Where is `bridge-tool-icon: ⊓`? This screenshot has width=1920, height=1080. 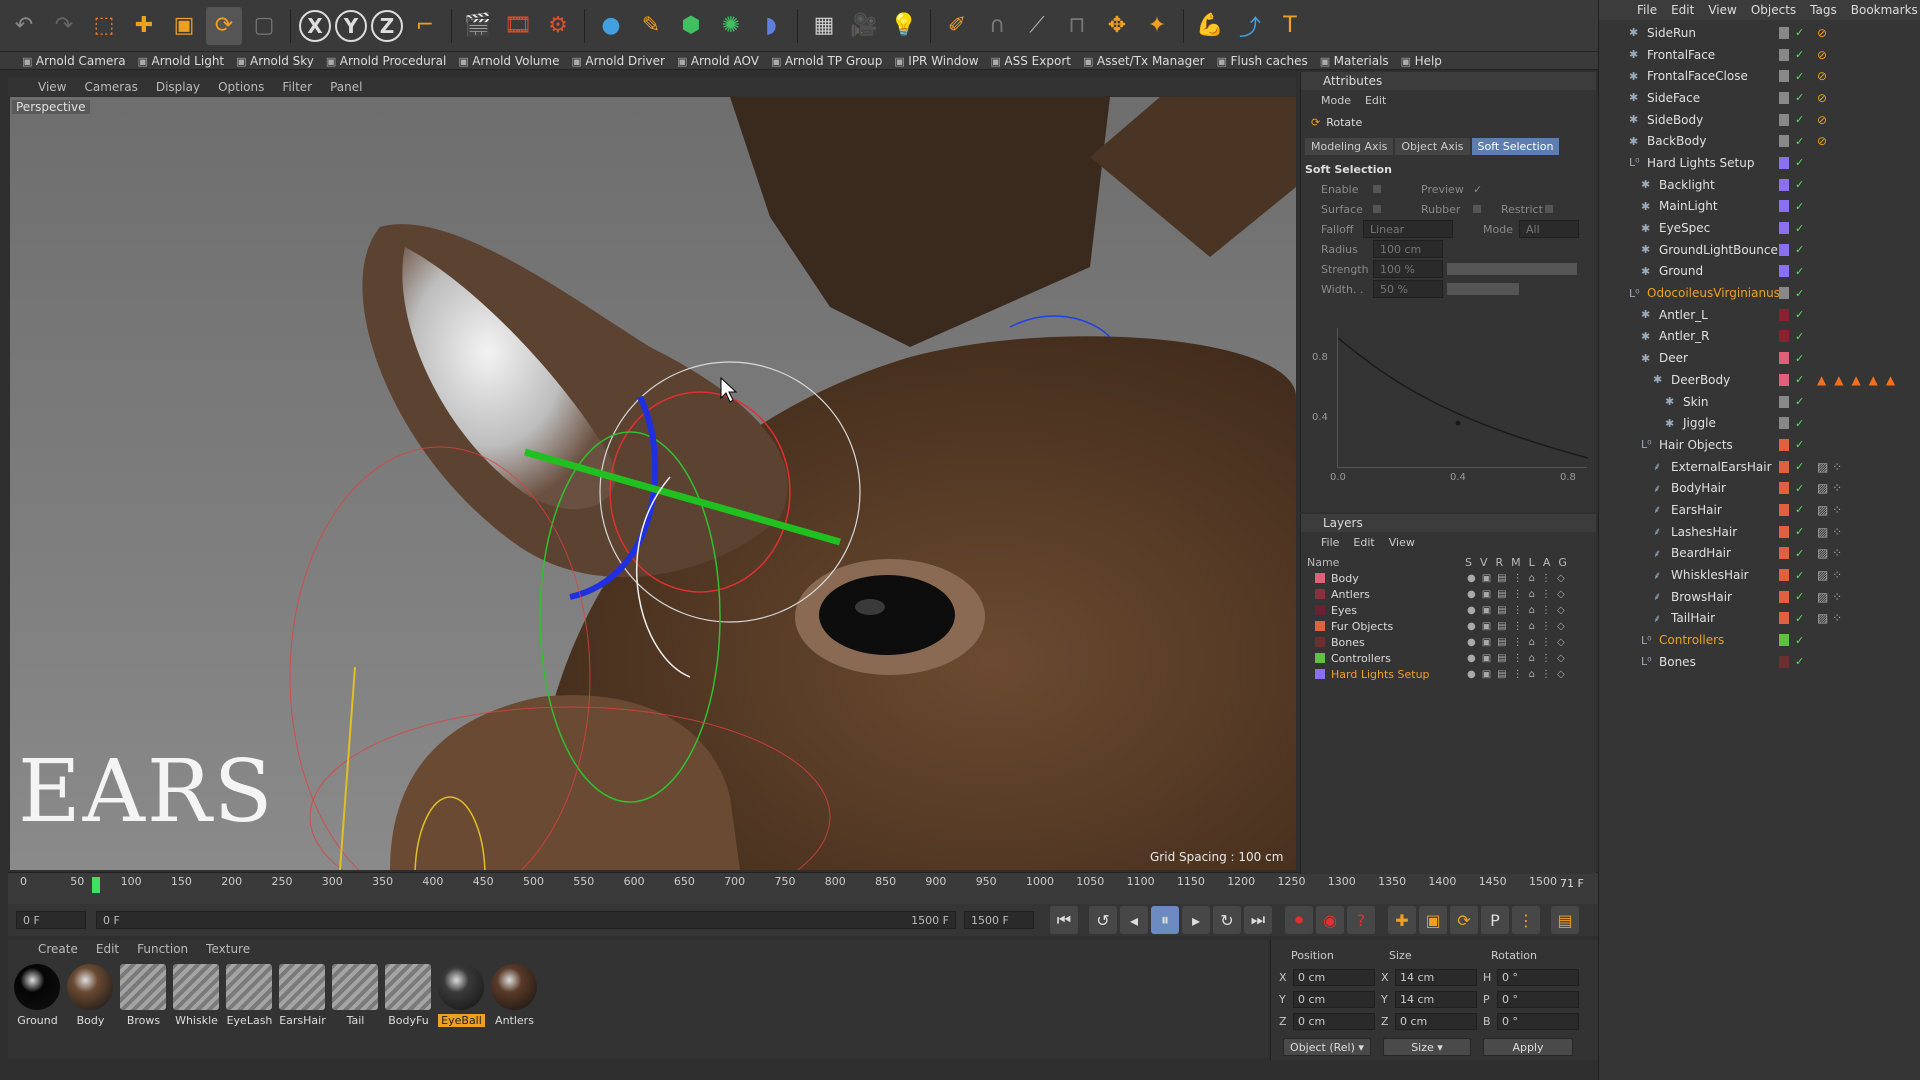
bridge-tool-icon: ⊓ is located at coordinates (1077, 26).